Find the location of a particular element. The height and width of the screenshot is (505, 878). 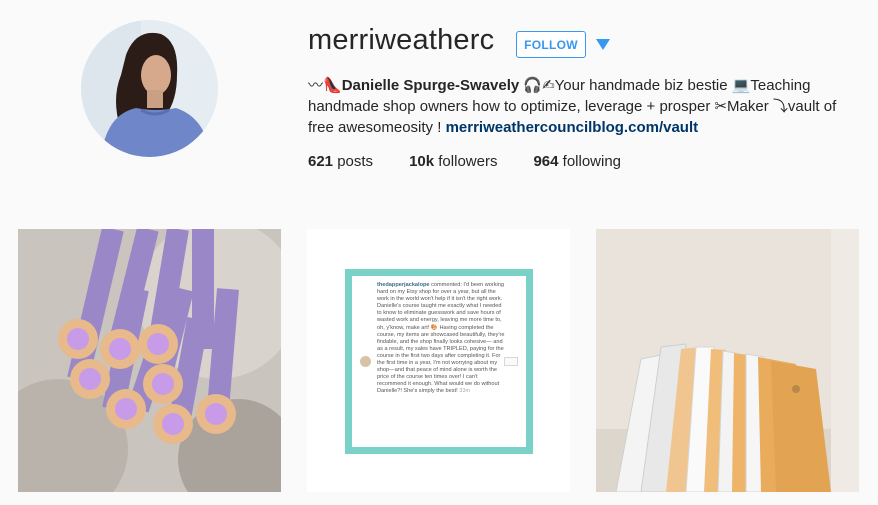

following-stat: 964 following is located at coordinates (577, 161).